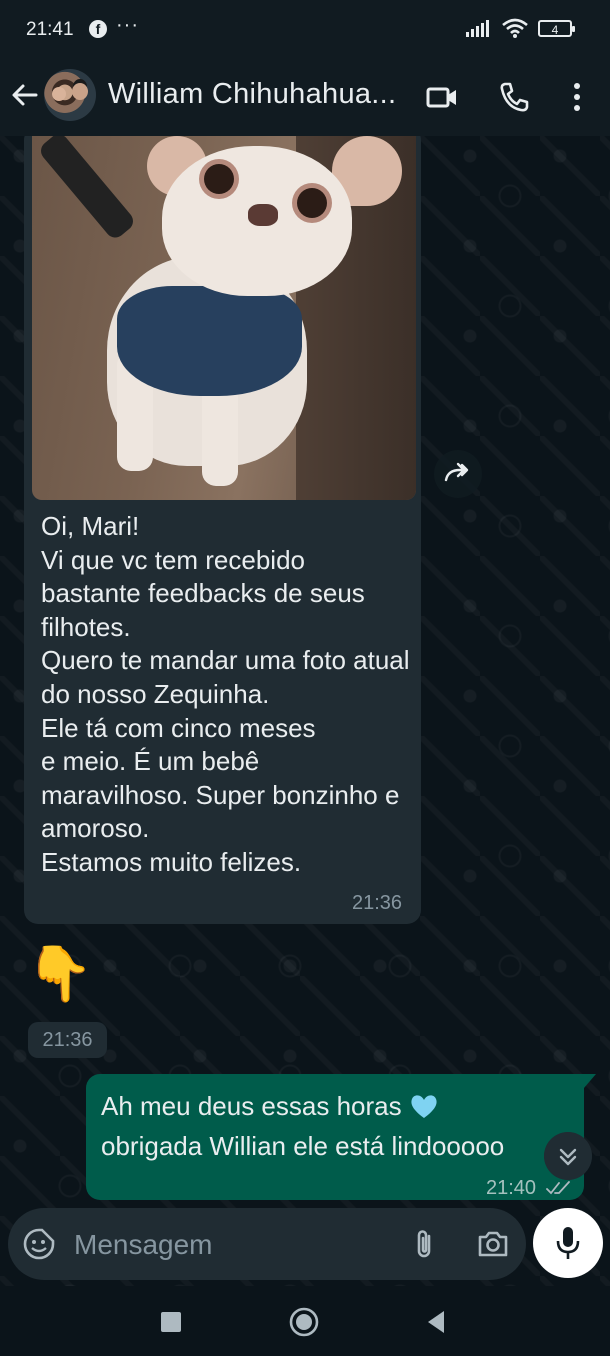  I want to click on video-call-icon, so click(442, 97).